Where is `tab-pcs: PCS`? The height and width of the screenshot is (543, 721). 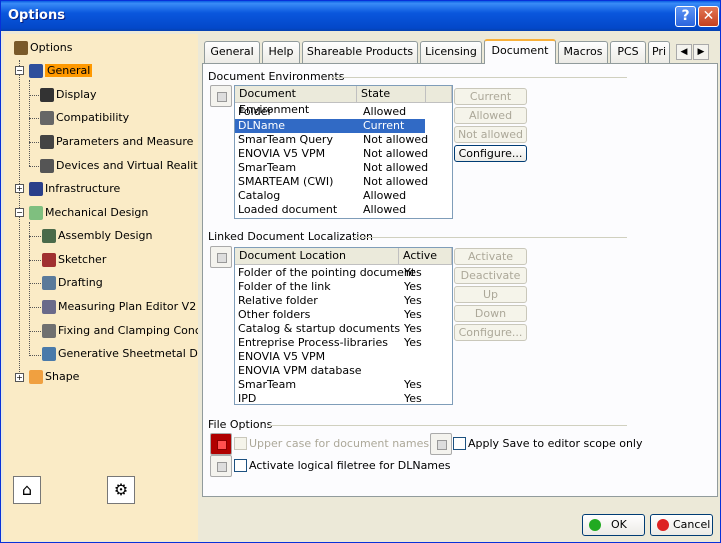 tab-pcs: PCS is located at coordinates (628, 52).